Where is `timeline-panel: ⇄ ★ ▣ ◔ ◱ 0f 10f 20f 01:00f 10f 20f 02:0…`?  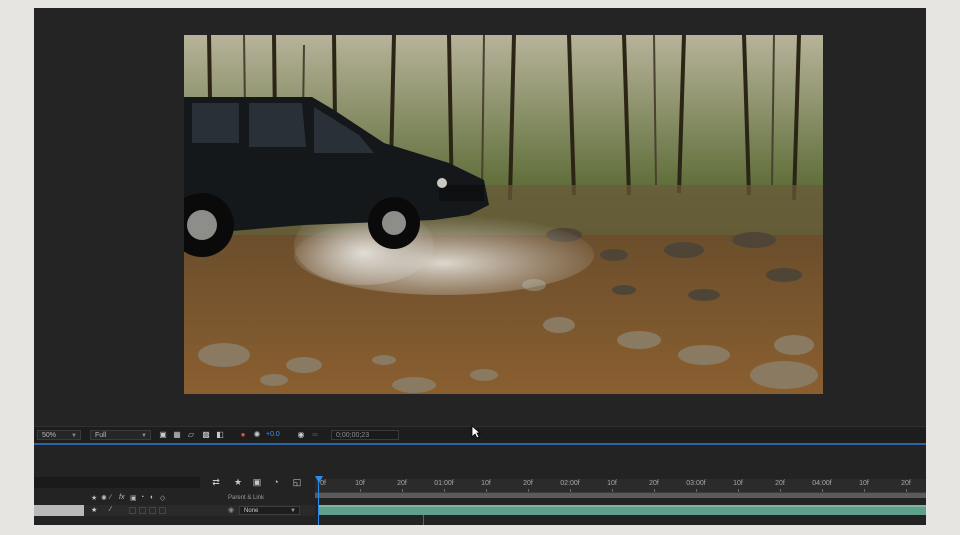 timeline-panel: ⇄ ★ ▣ ◔ ◱ 0f 10f 20f 01:00f 10f 20f 02:0… is located at coordinates (480, 485).